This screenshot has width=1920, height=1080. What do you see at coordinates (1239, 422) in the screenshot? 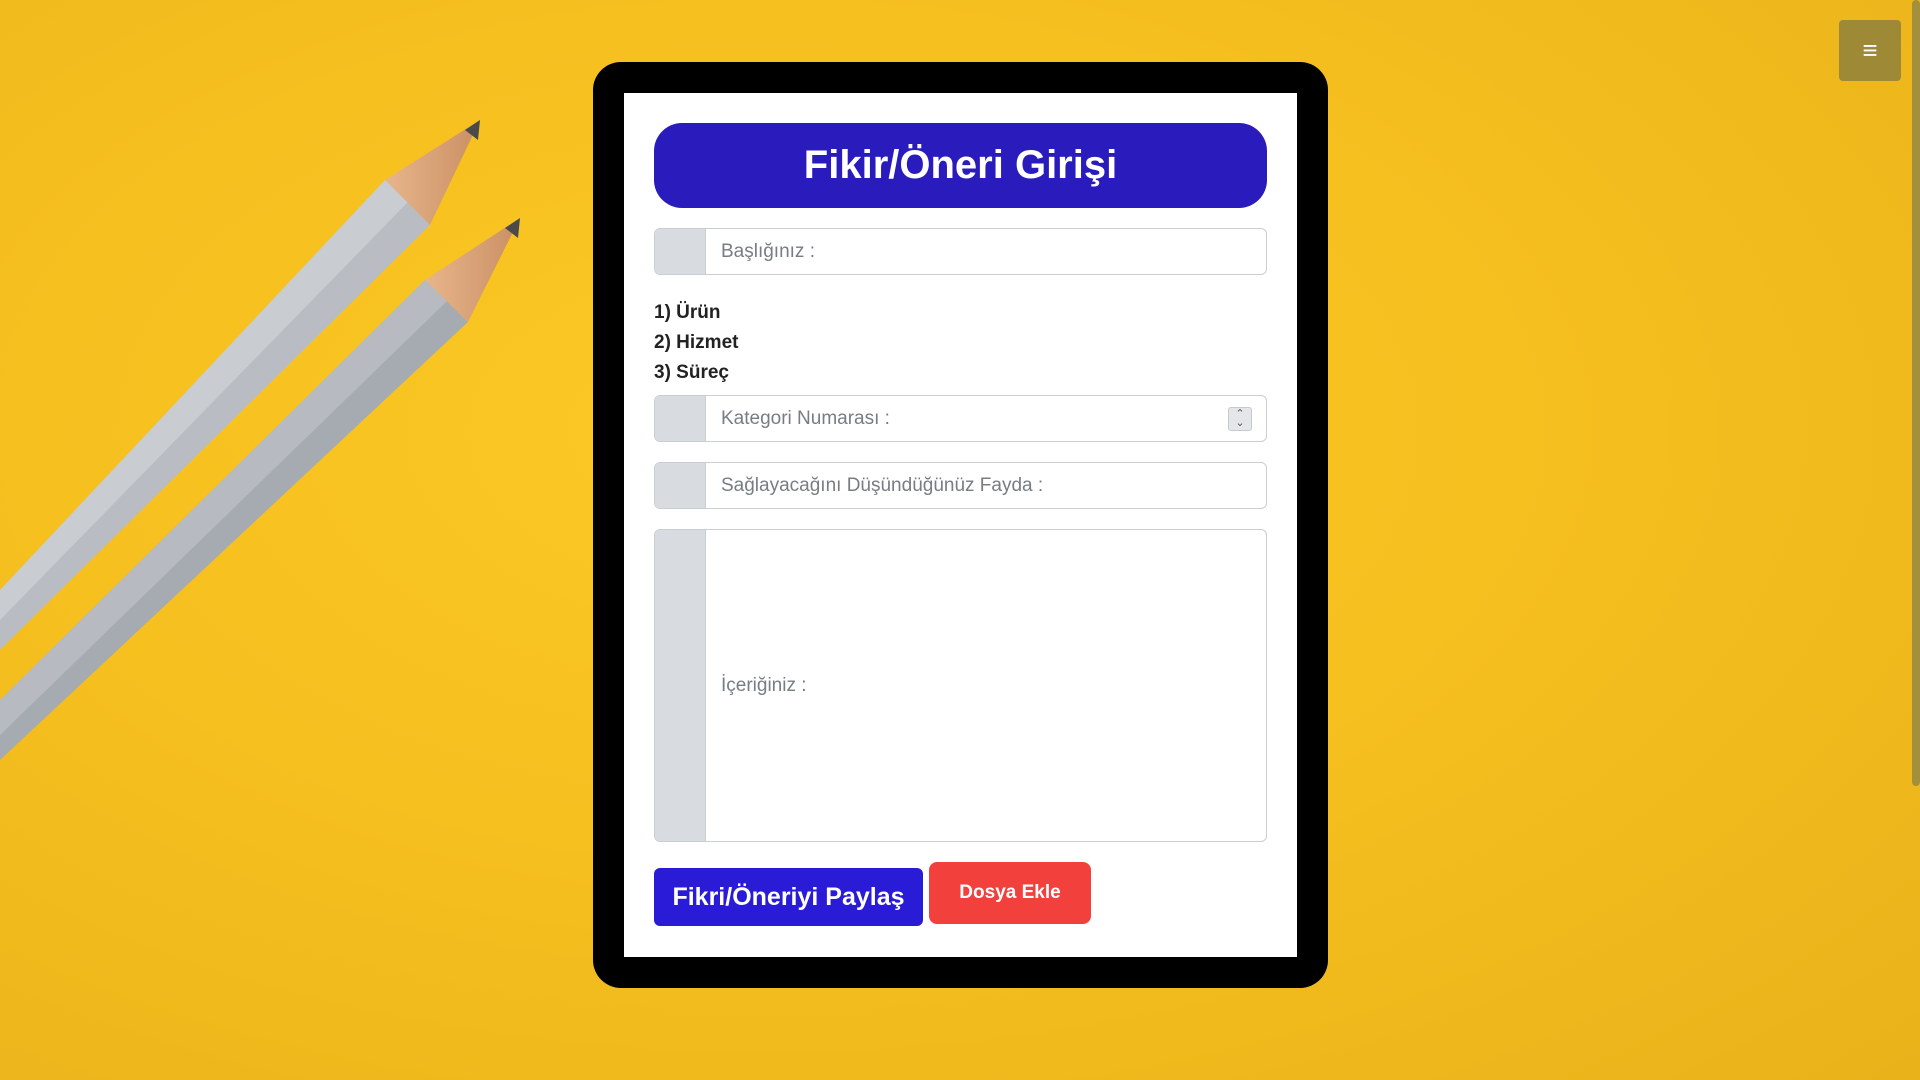
I see `chevron-down-icon: ⌄` at bounding box center [1239, 422].